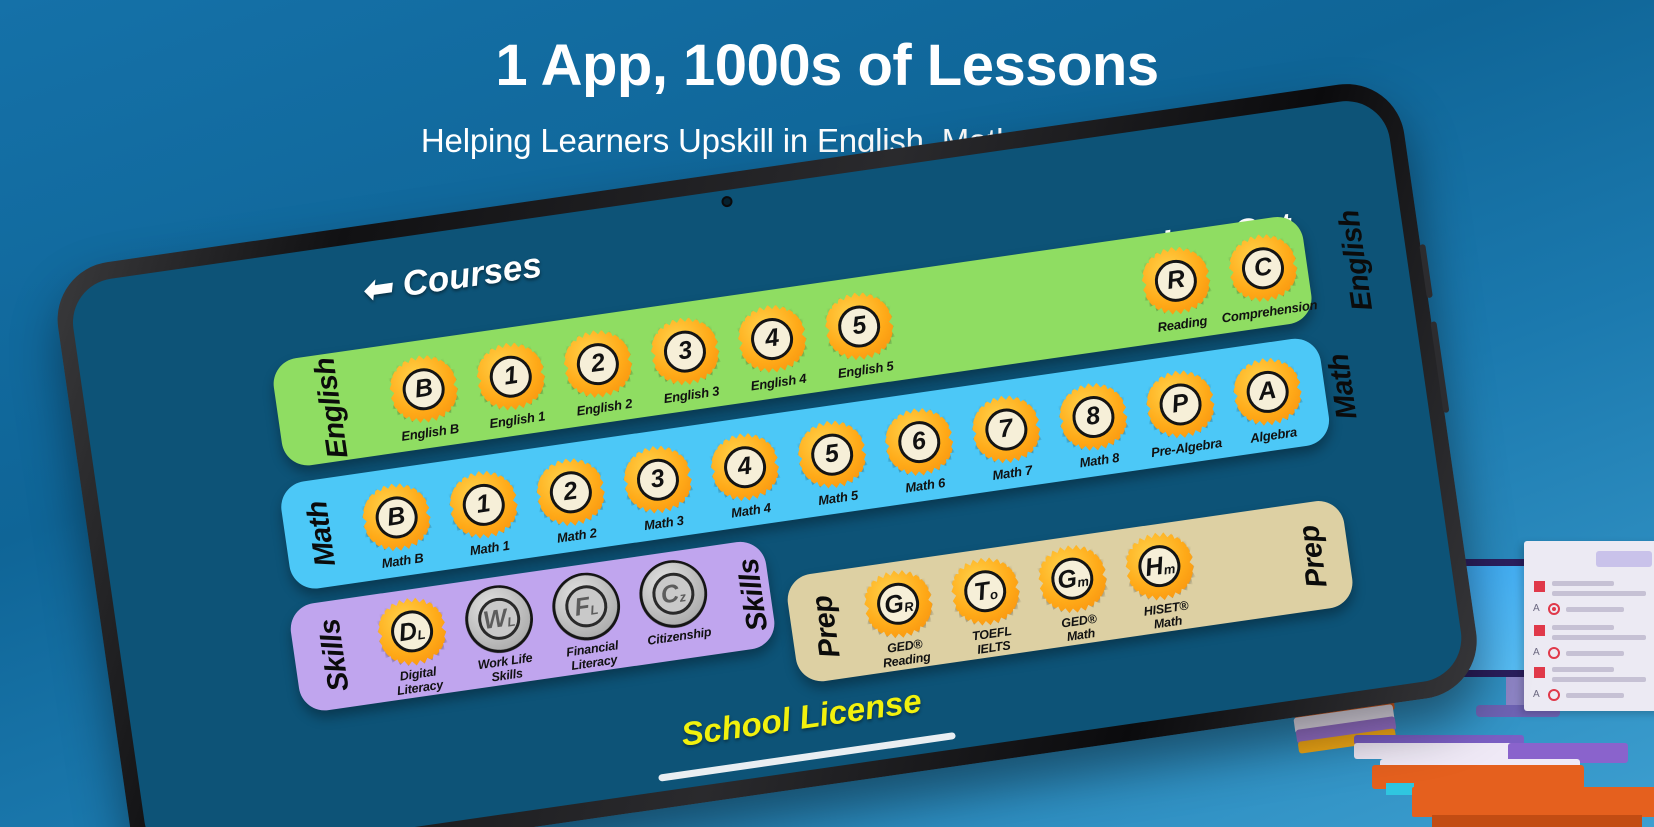 The height and width of the screenshot is (827, 1654). I want to click on badge-caption: Math 7, so click(1012, 472).